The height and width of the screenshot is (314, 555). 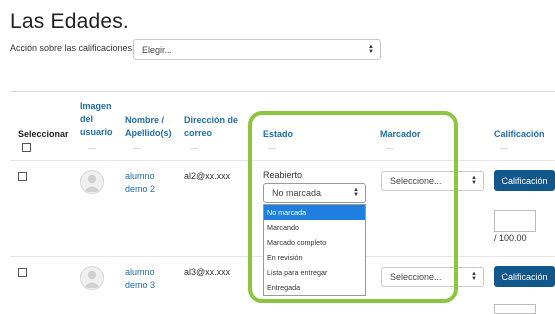 What do you see at coordinates (26, 147) in the screenshot?
I see `select-all-checkbox` at bounding box center [26, 147].